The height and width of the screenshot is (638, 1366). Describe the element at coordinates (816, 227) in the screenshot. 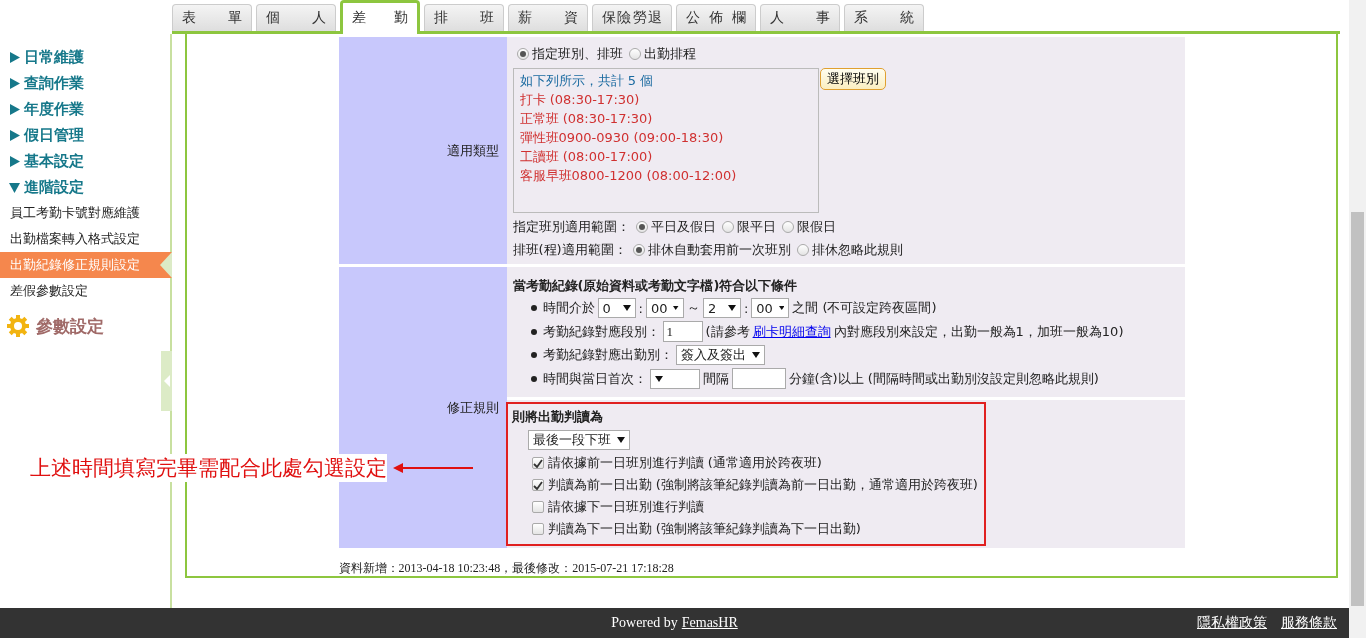

I see `radio-label: 限假日` at that location.